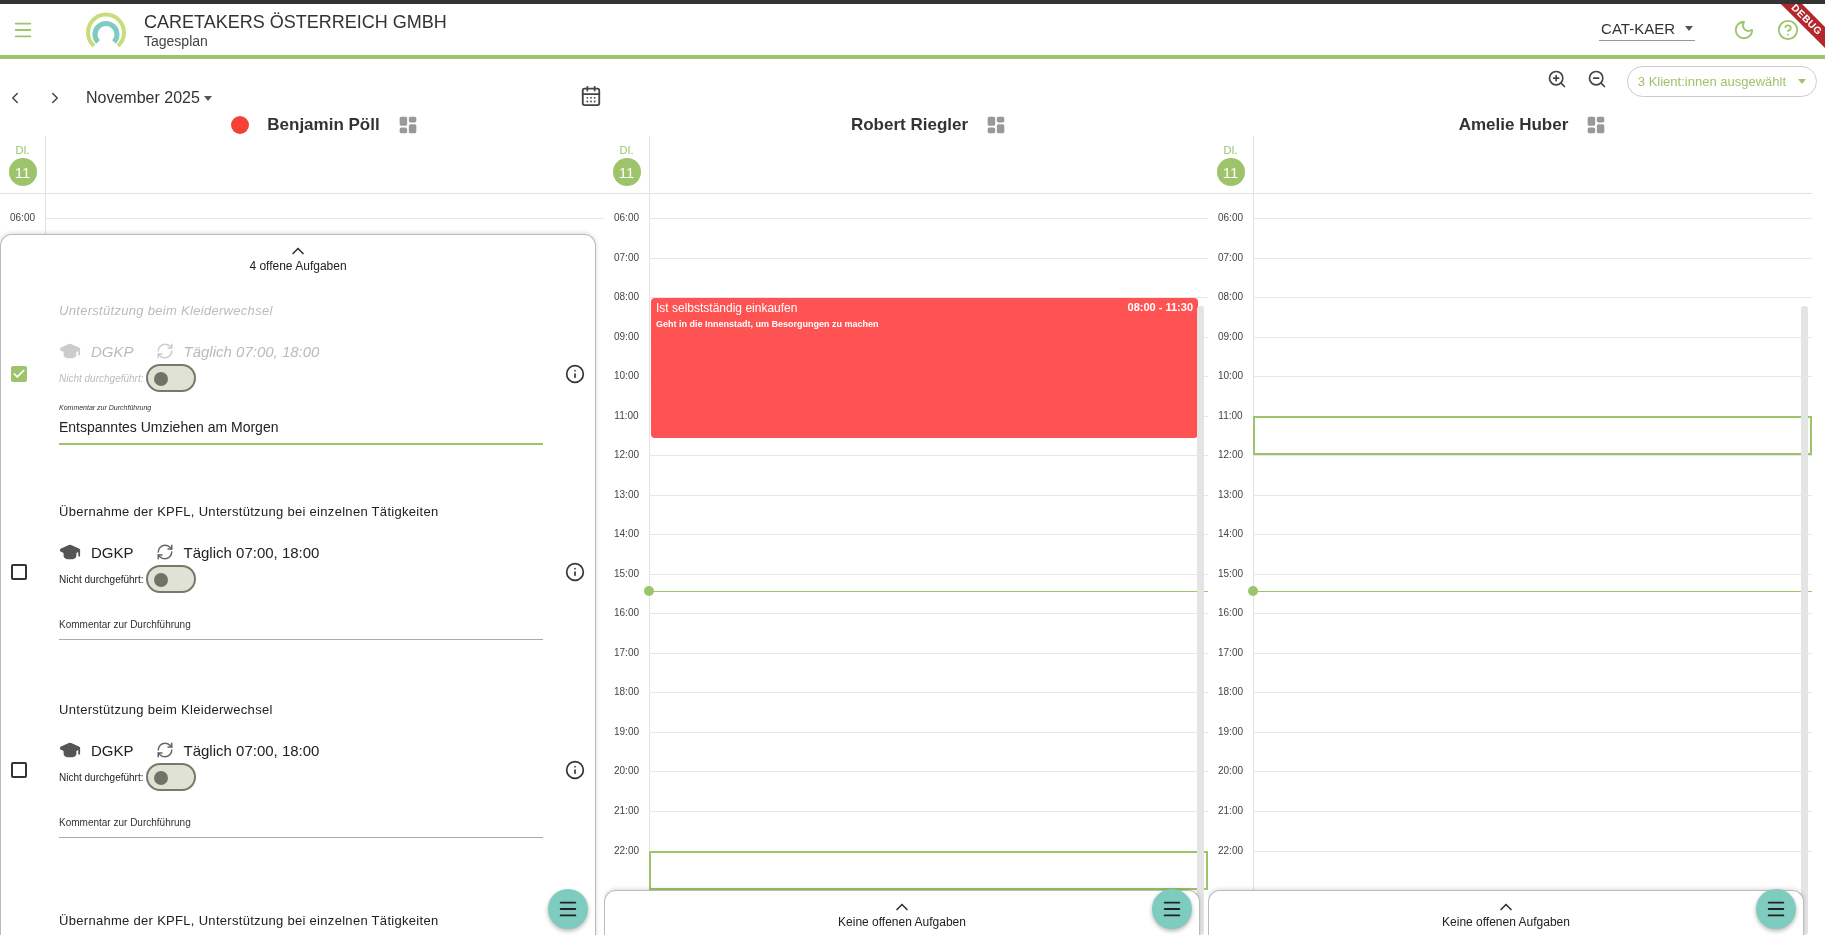 Image resolution: width=1825 pixels, height=935 pixels. I want to click on event-time: 08:00 - 11:30, so click(1160, 308).